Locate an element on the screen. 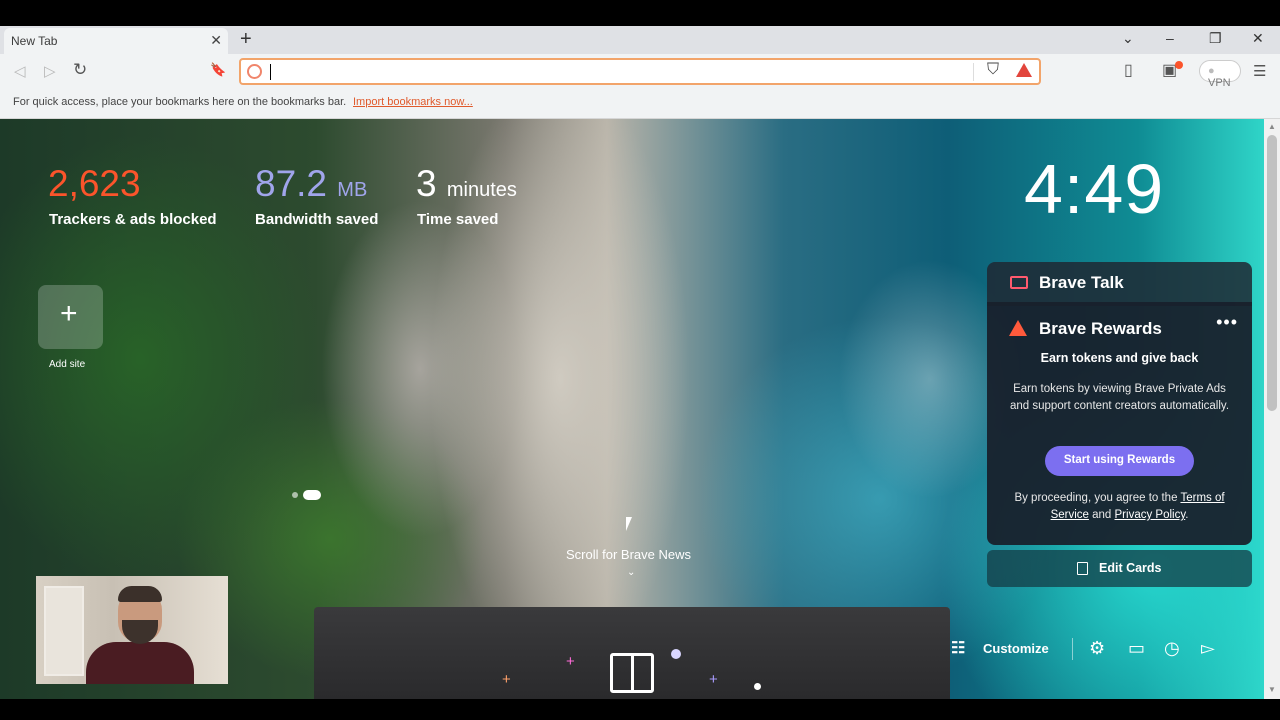 This screenshot has height=720, width=1280. vpn-button: ● VPN is located at coordinates (1220, 74).